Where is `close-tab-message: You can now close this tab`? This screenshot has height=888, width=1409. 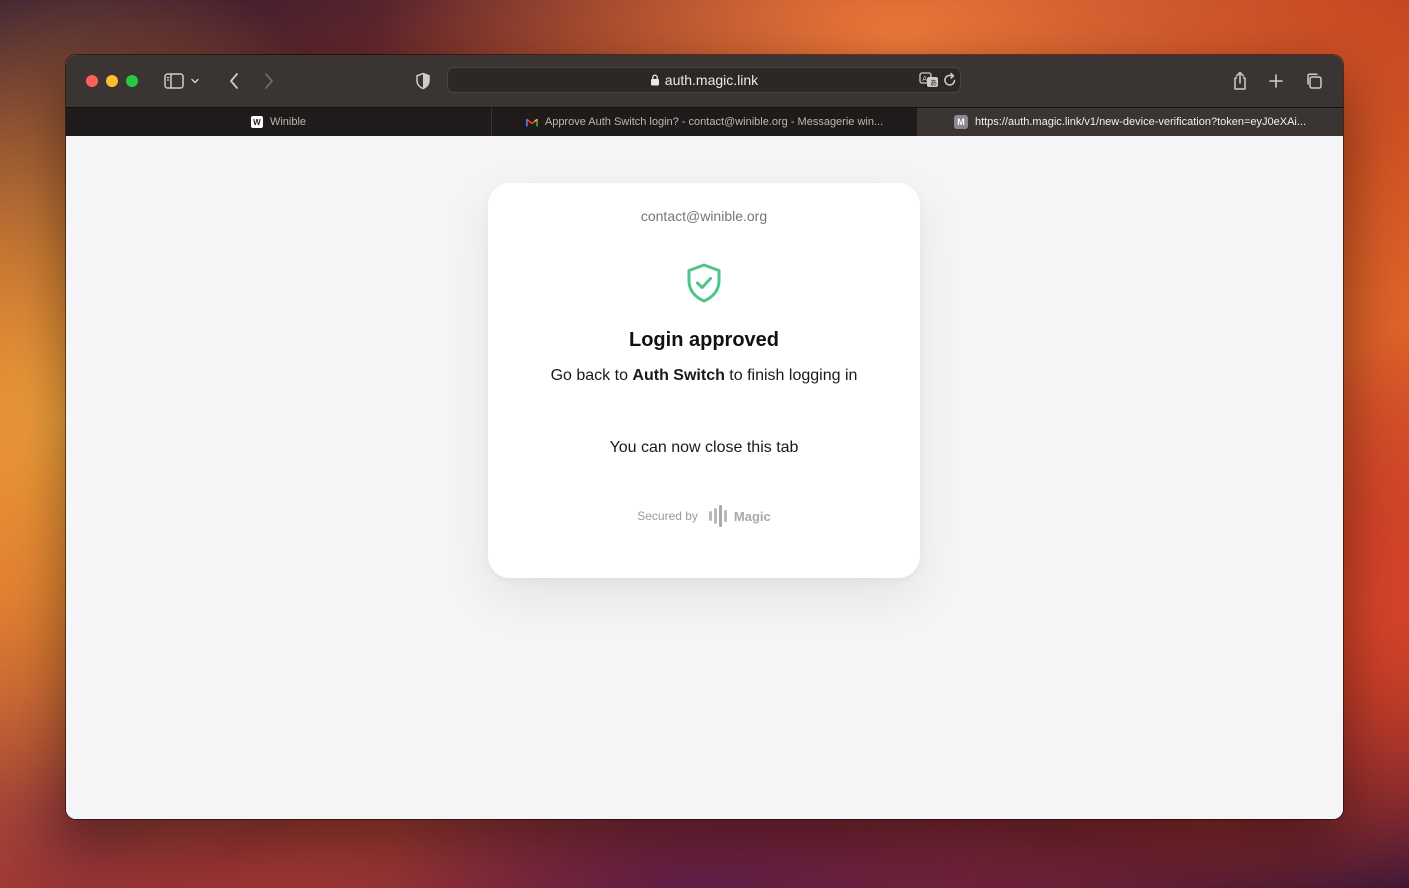 close-tab-message: You can now close this tab is located at coordinates (704, 447).